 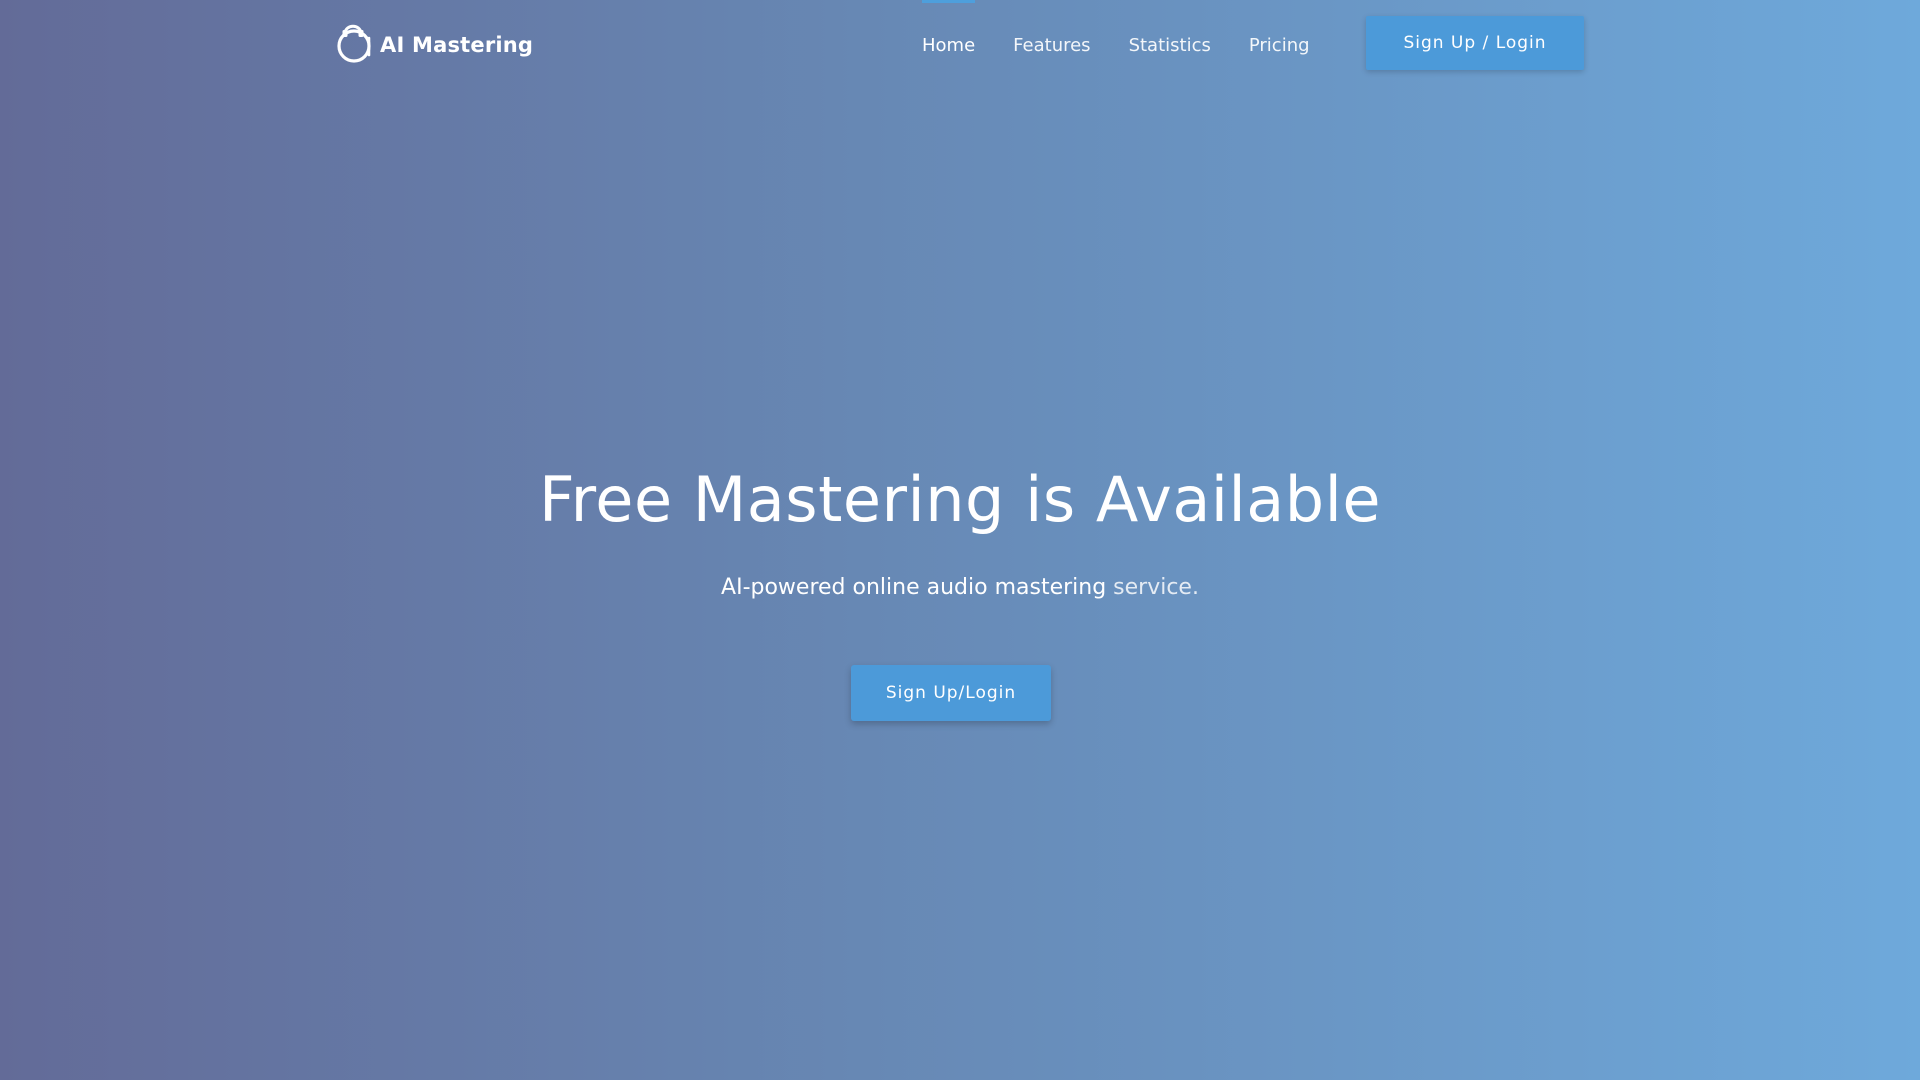 I want to click on nav-link-pricing: Pricing, so click(x=1279, y=45).